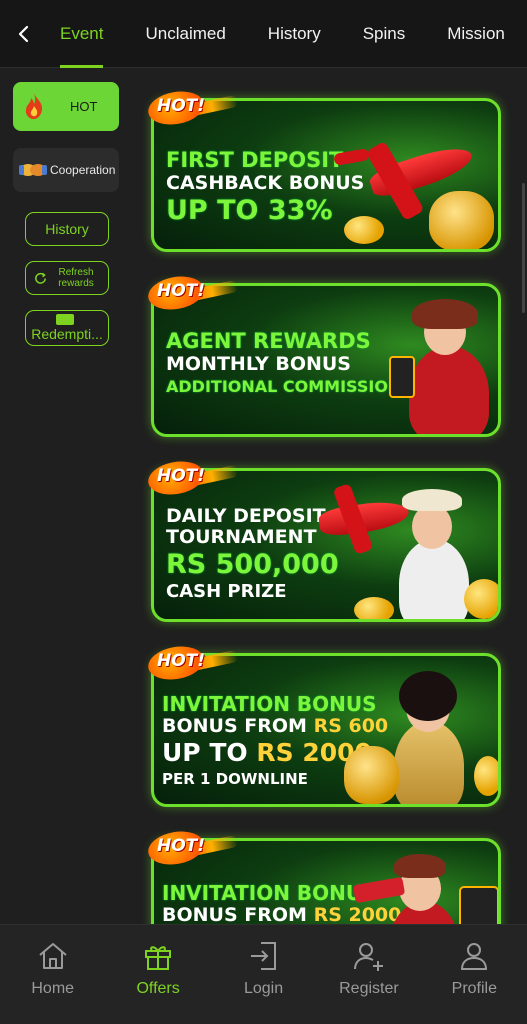 The width and height of the screenshot is (527, 1024). I want to click on nav-profile: Profile, so click(474, 974).